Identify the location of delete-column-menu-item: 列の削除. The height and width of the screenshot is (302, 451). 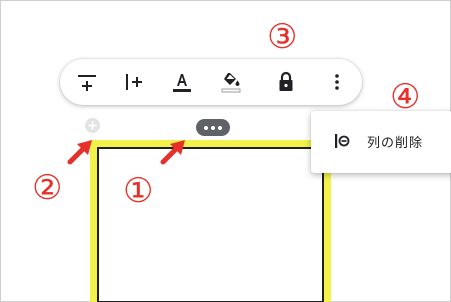
(381, 141).